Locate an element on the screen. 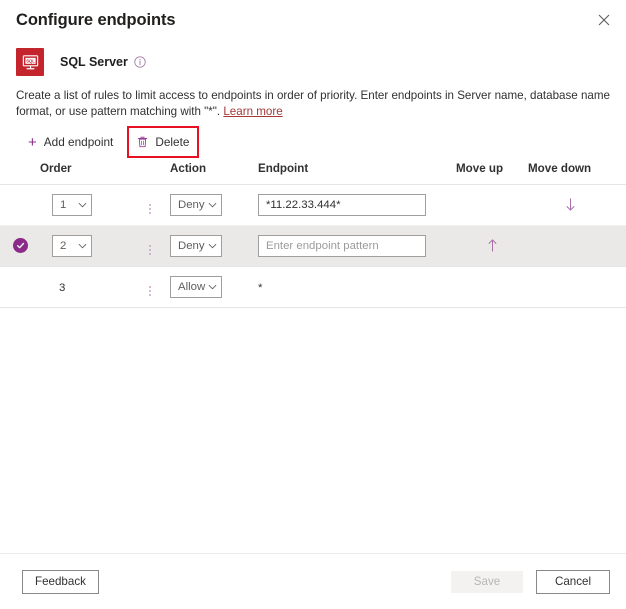 This screenshot has height=609, width=626. column-header-info is located at coordinates (619, 173).